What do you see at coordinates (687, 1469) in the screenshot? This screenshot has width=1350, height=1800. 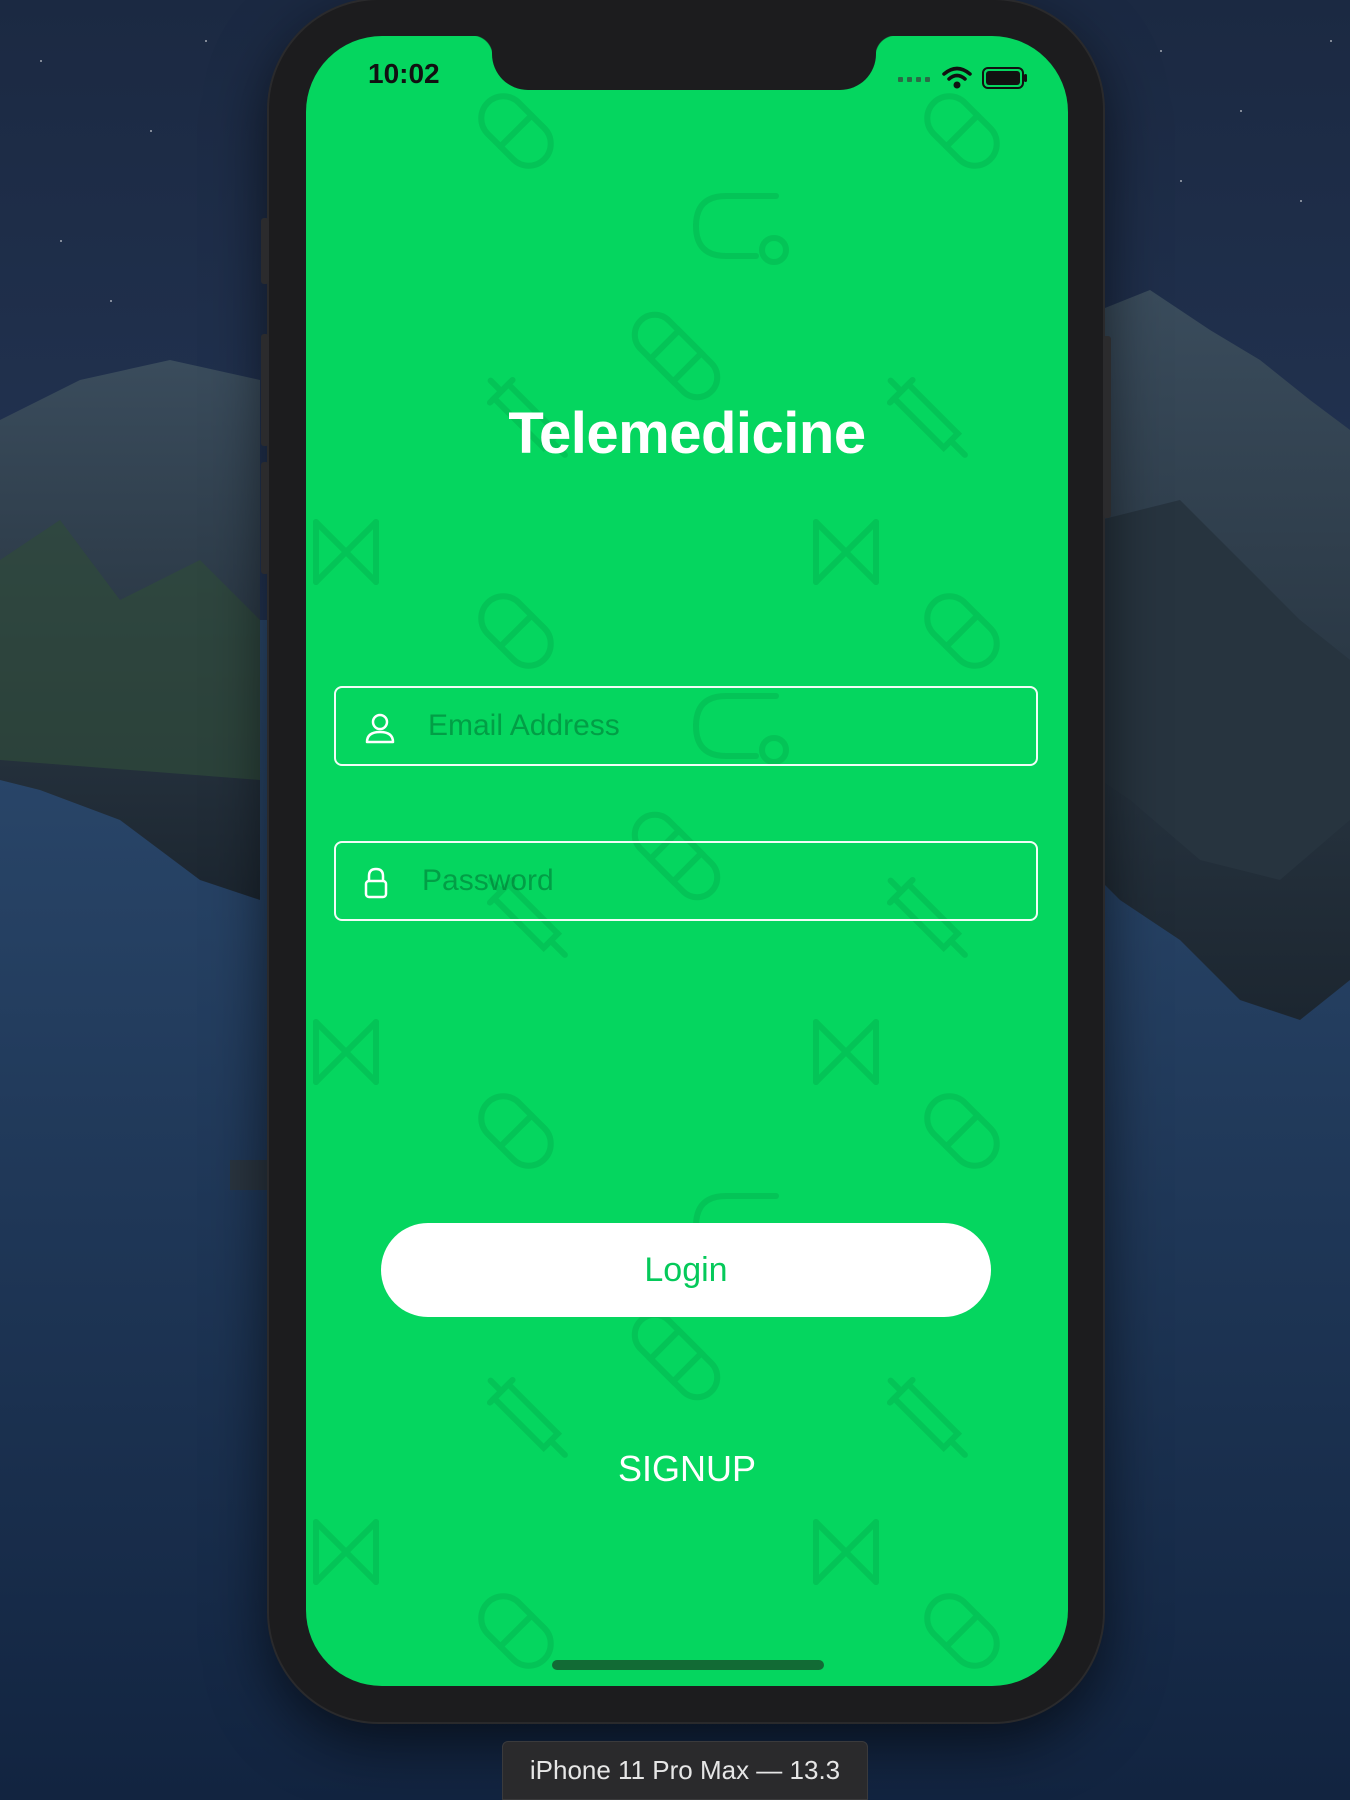 I see `signup-link: SIGNUP` at bounding box center [687, 1469].